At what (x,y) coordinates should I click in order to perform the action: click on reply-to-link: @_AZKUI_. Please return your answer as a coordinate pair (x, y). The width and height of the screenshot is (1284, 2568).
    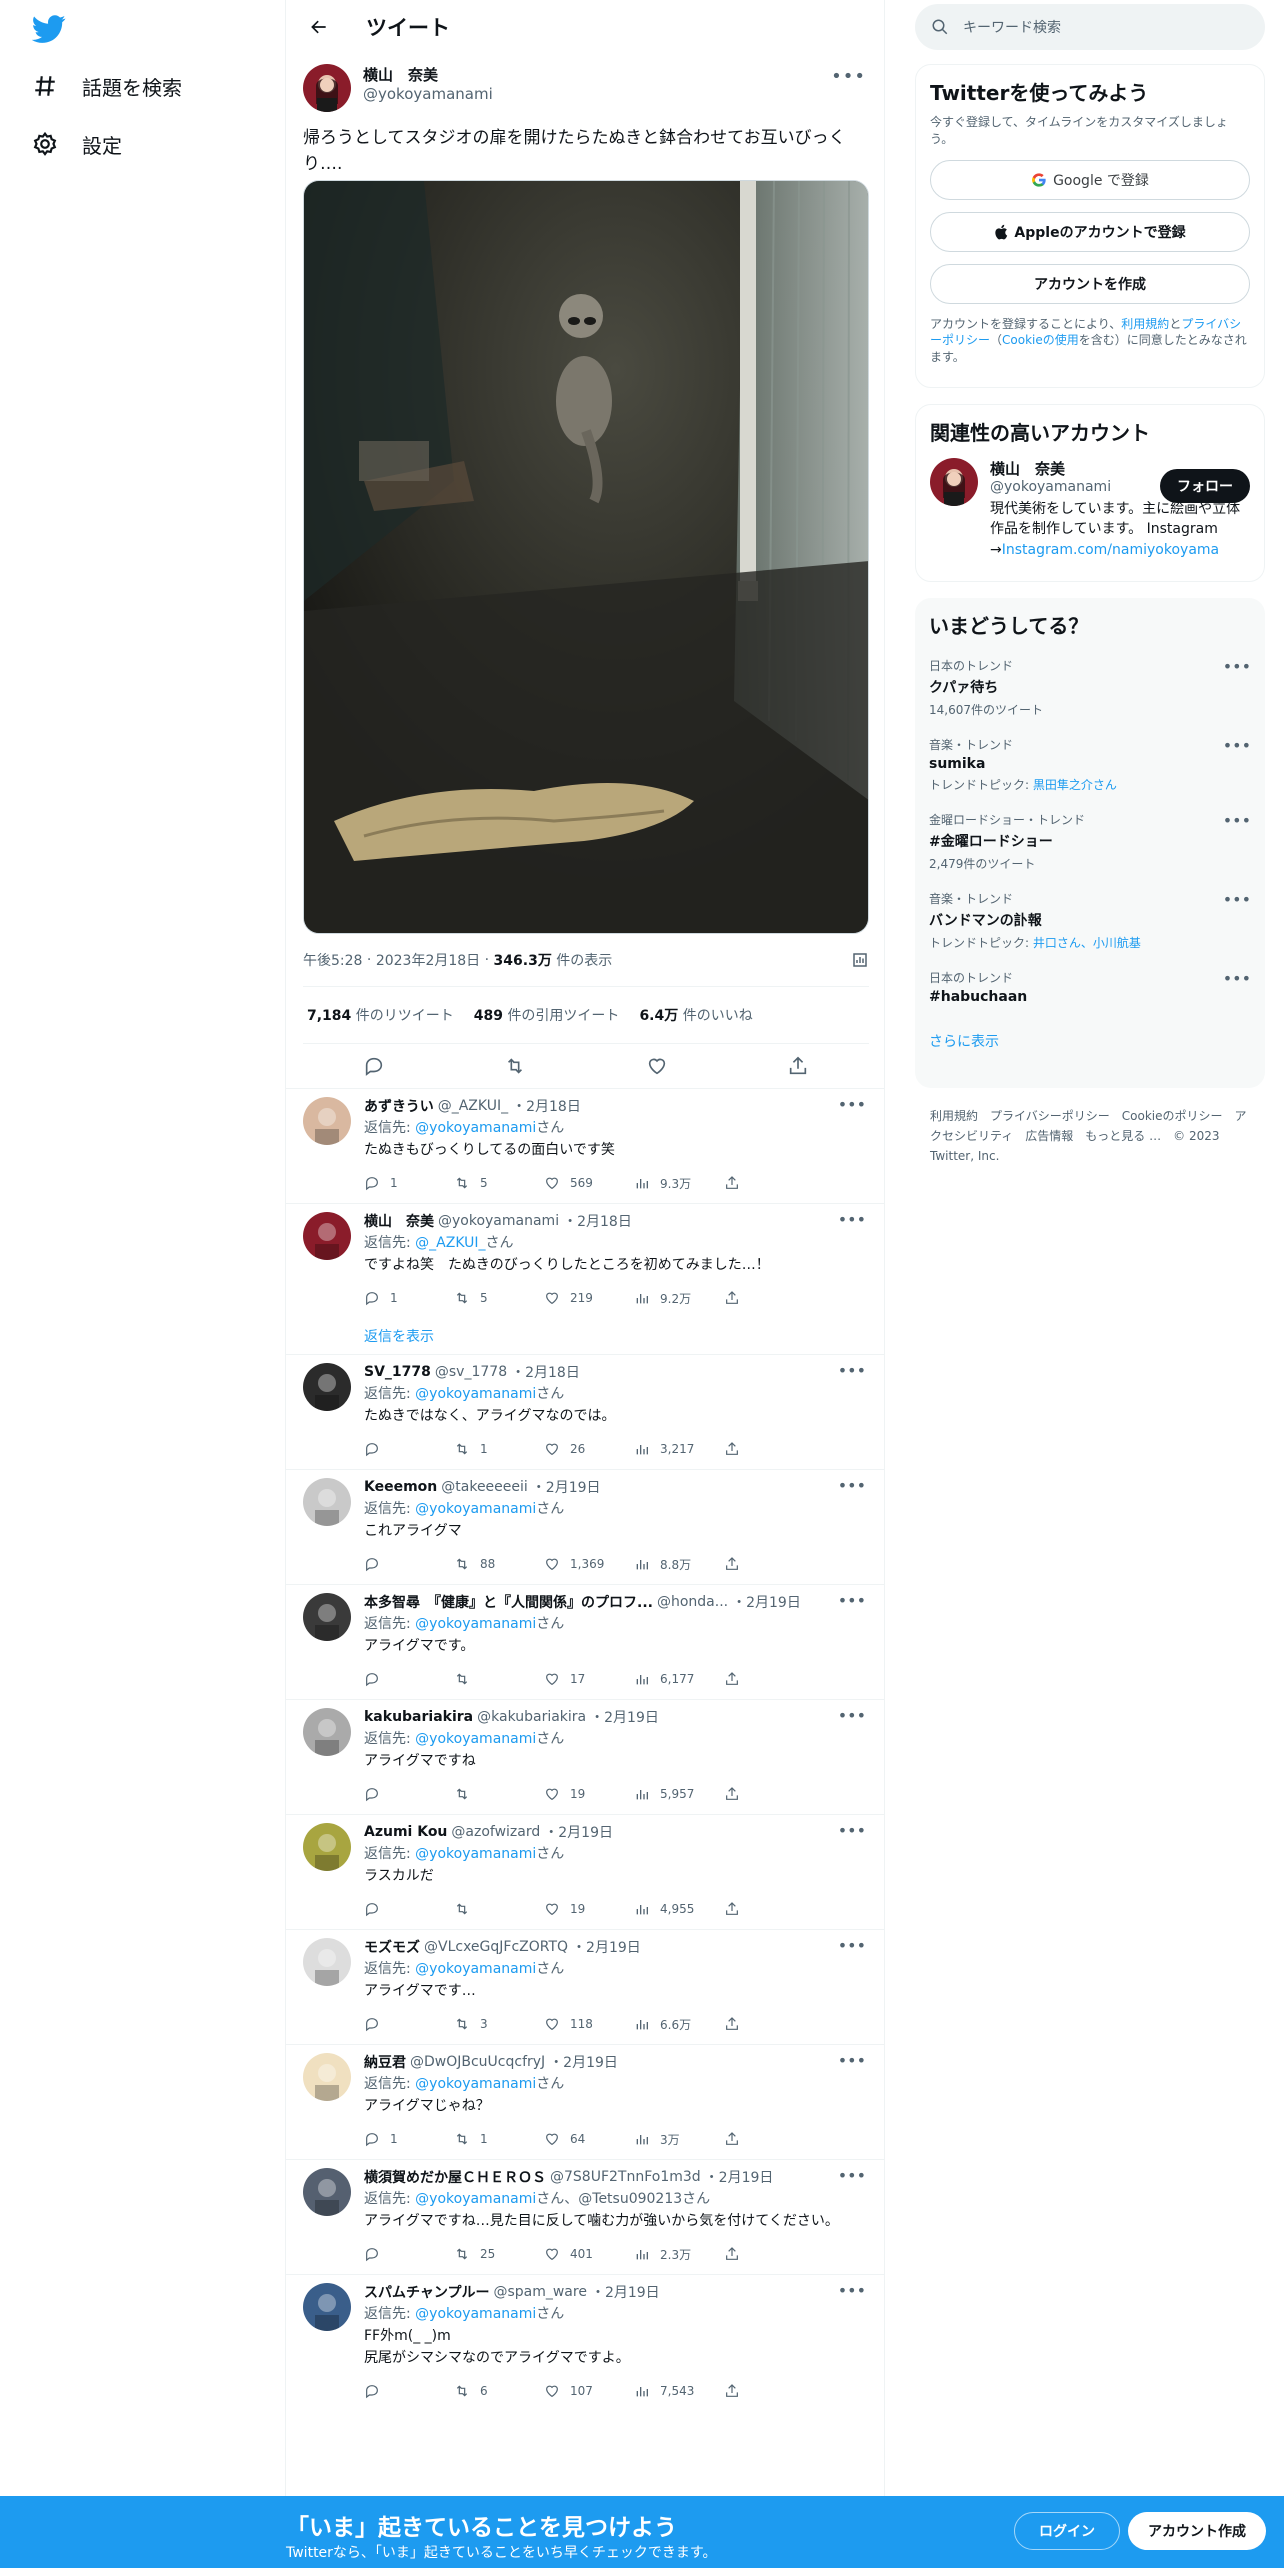
    Looking at the image, I should click on (450, 1243).